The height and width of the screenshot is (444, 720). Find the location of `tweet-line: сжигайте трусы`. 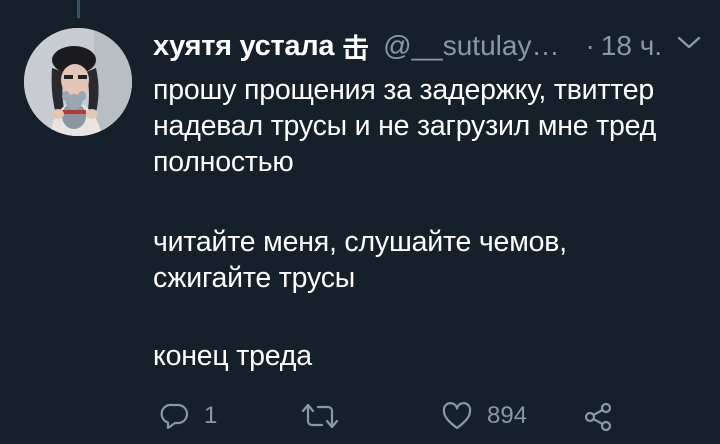

tweet-line: сжигайте трусы is located at coordinates (254, 278).